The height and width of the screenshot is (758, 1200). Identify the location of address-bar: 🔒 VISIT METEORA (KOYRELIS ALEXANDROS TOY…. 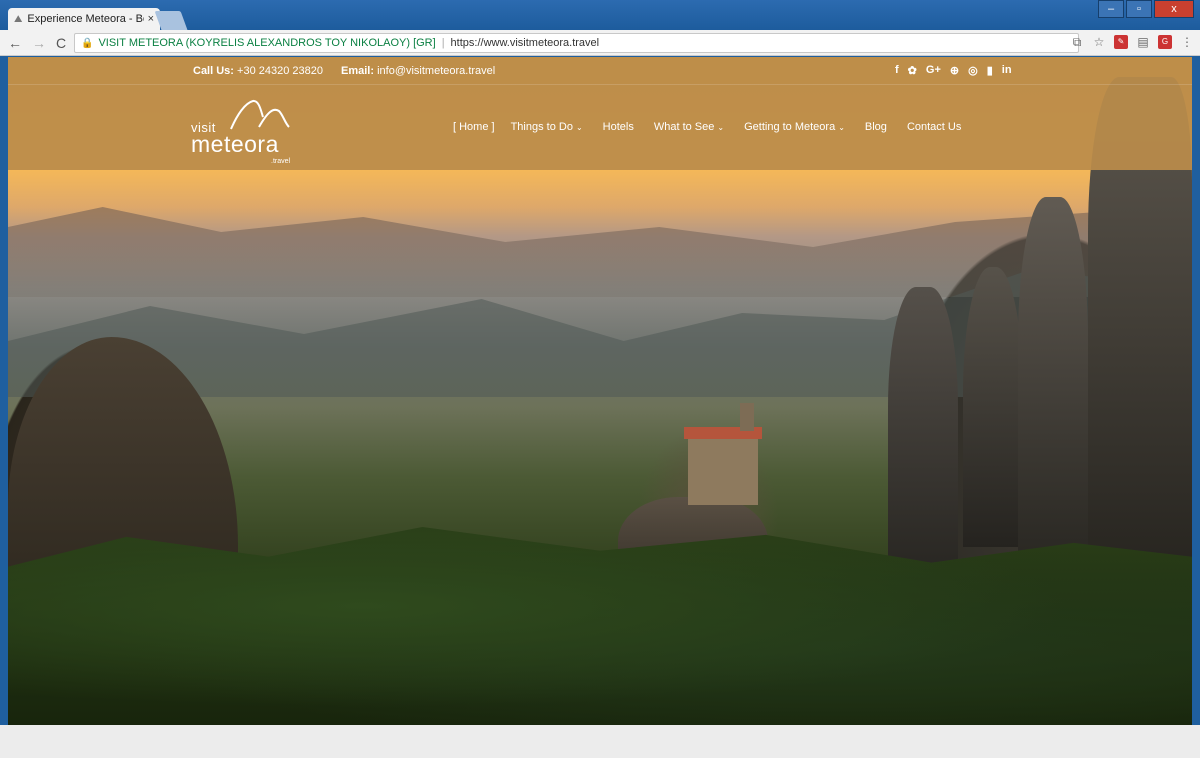
(576, 43).